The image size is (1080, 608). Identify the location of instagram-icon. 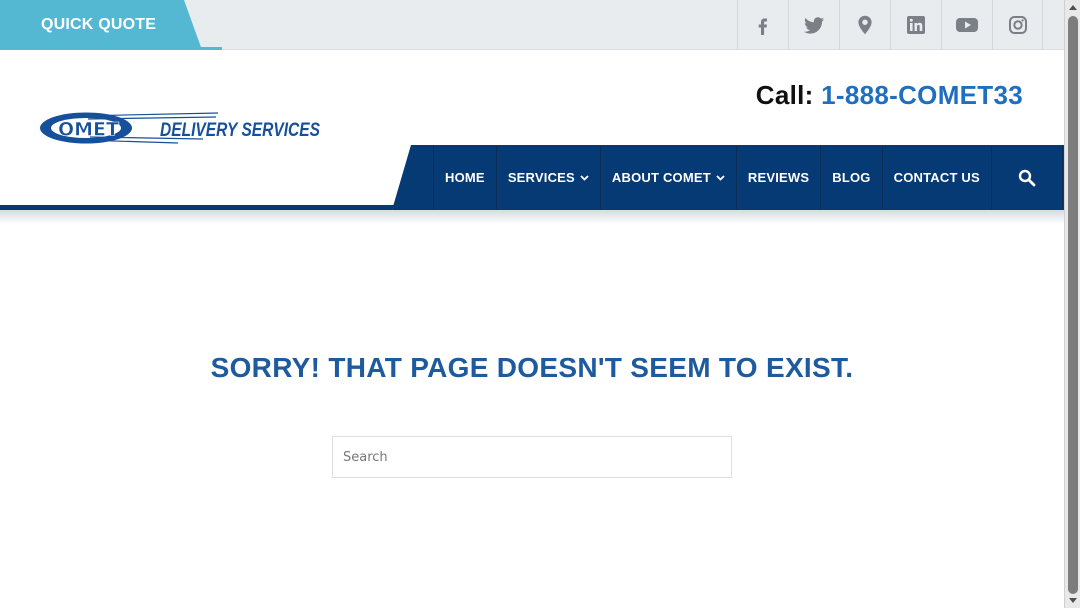
(1017, 25).